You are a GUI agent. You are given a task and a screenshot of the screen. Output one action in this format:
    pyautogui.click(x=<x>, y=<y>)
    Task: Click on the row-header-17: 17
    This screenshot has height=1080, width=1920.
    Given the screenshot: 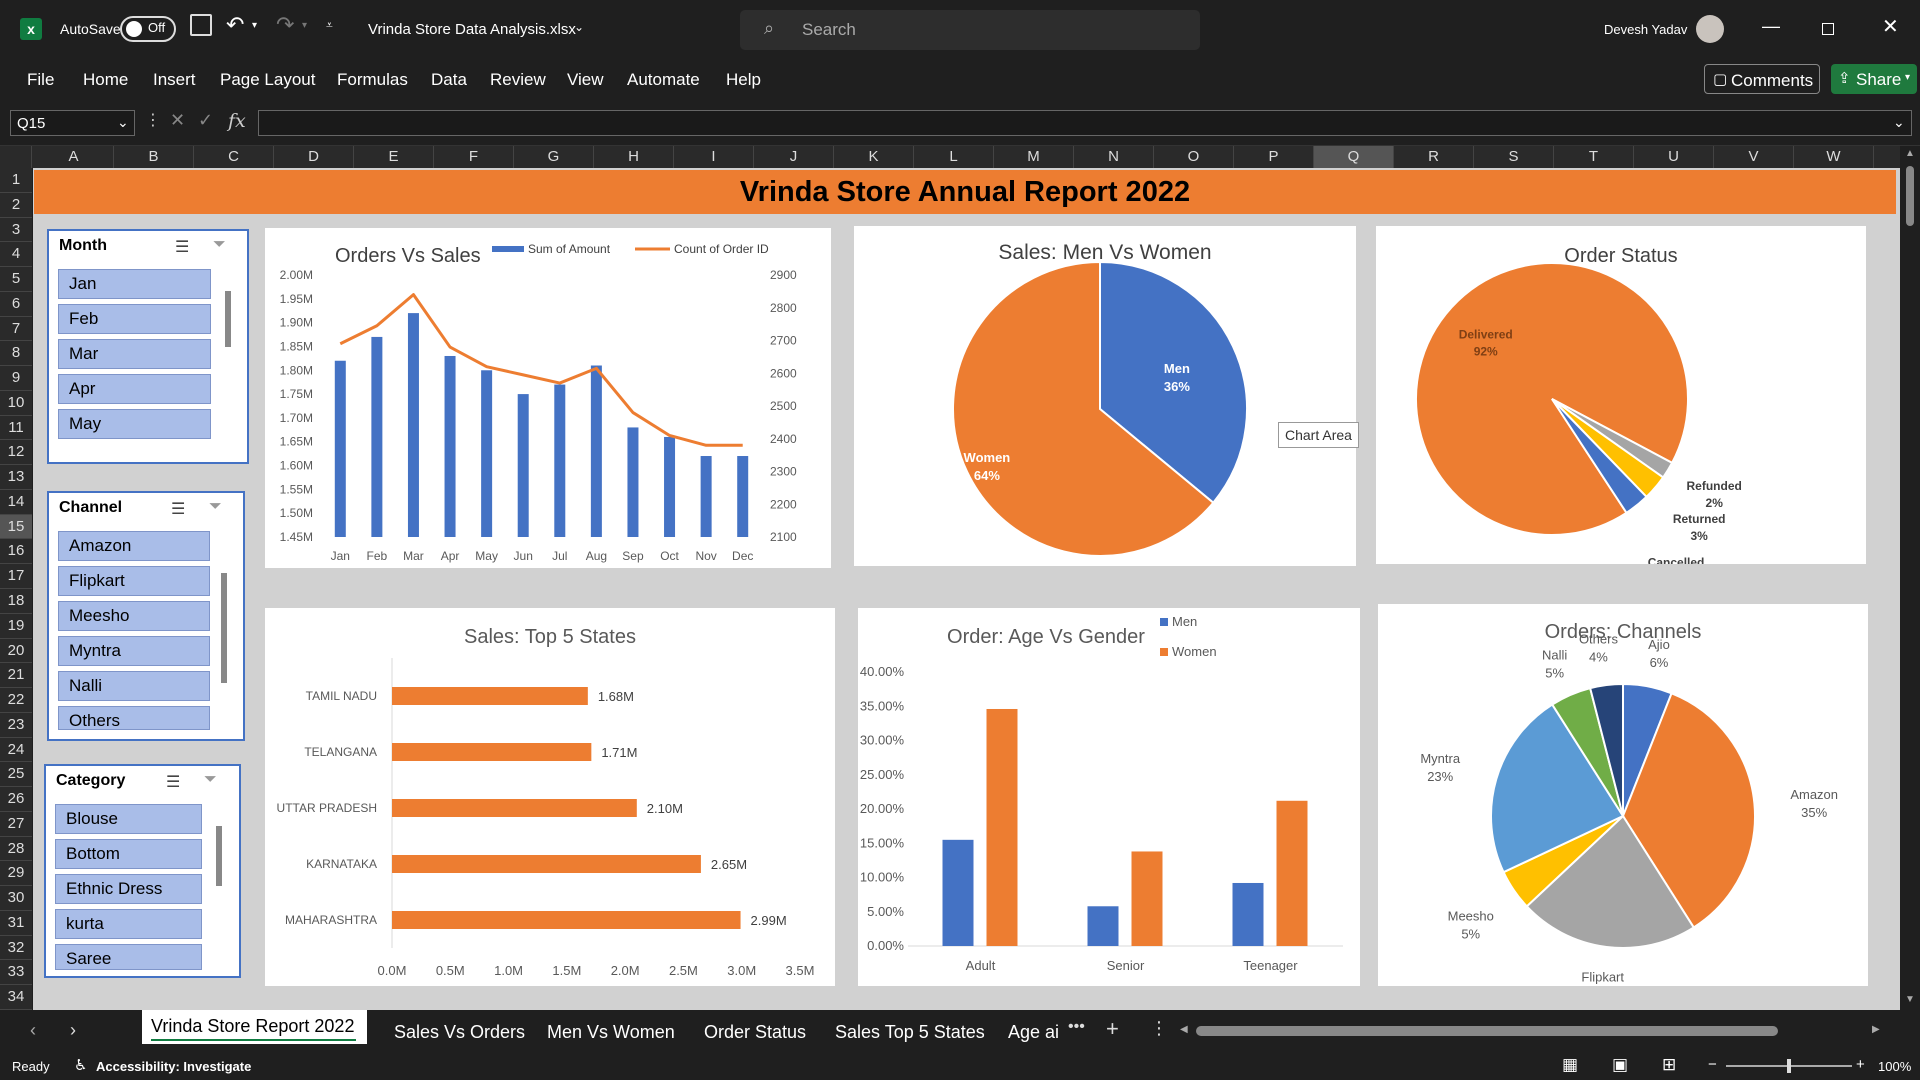 What is the action you would take?
    pyautogui.click(x=16, y=576)
    